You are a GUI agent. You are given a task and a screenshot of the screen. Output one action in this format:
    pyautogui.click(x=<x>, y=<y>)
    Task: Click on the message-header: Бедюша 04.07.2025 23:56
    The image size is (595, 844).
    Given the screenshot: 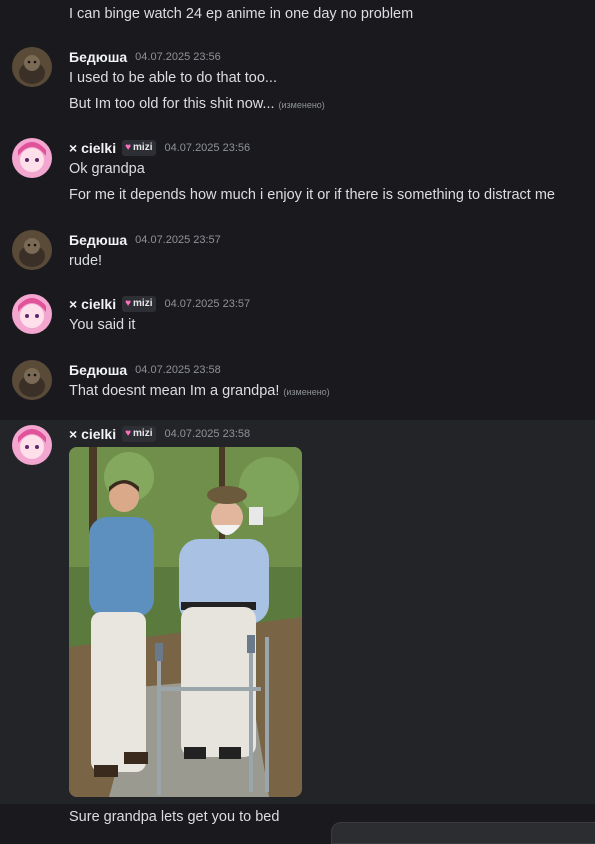 What is the action you would take?
    pyautogui.click(x=145, y=57)
    